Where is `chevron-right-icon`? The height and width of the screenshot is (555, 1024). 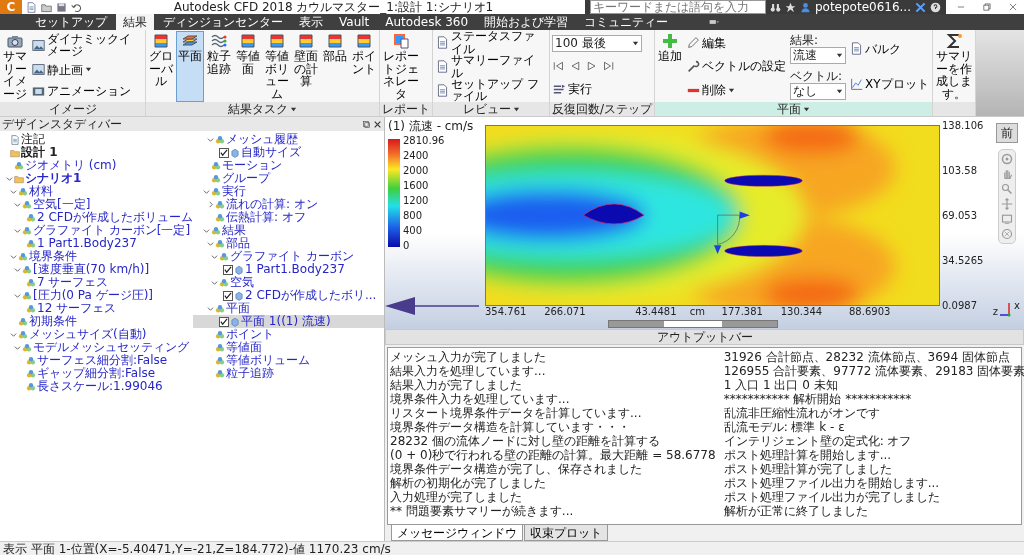
chevron-right-icon is located at coordinates (210, 204).